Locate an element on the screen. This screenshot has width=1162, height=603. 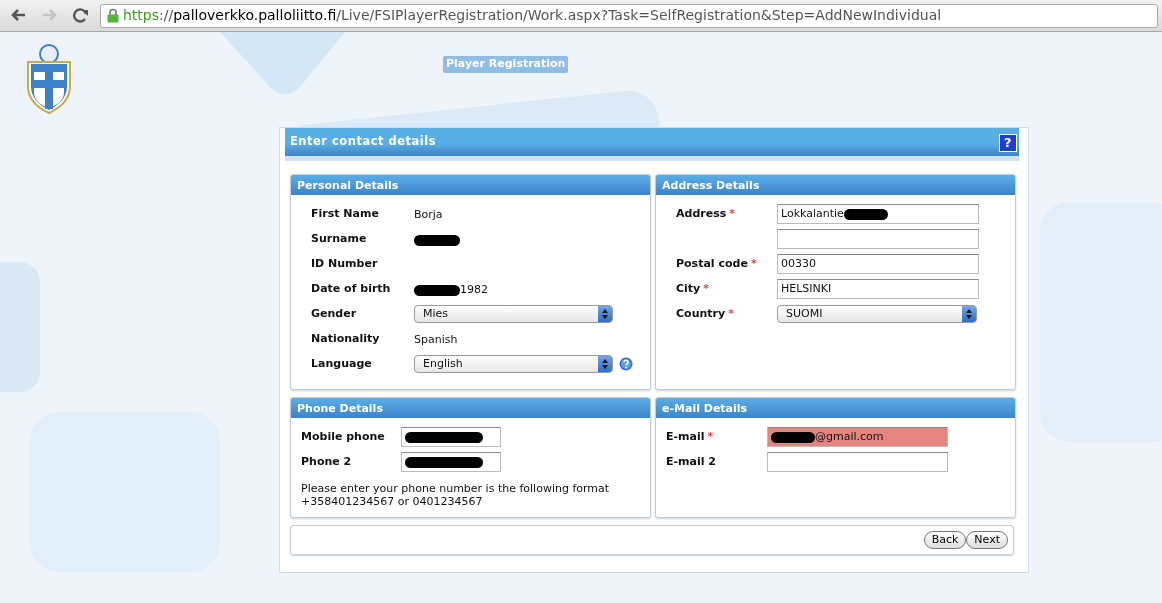
field-value: 1982 is located at coordinates (474, 289).